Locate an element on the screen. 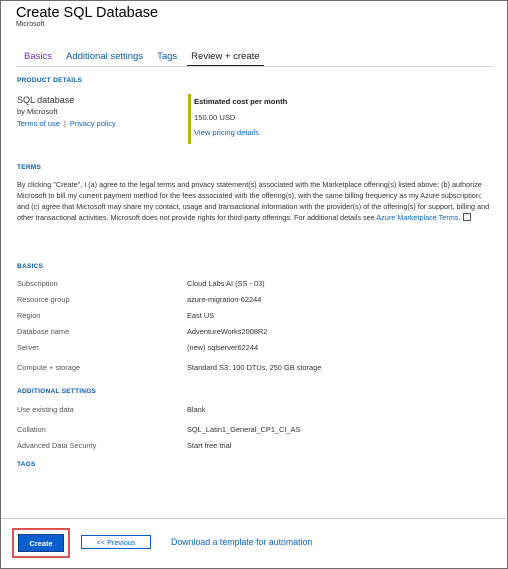  product-publisher: by Microsoft is located at coordinates (37, 111).